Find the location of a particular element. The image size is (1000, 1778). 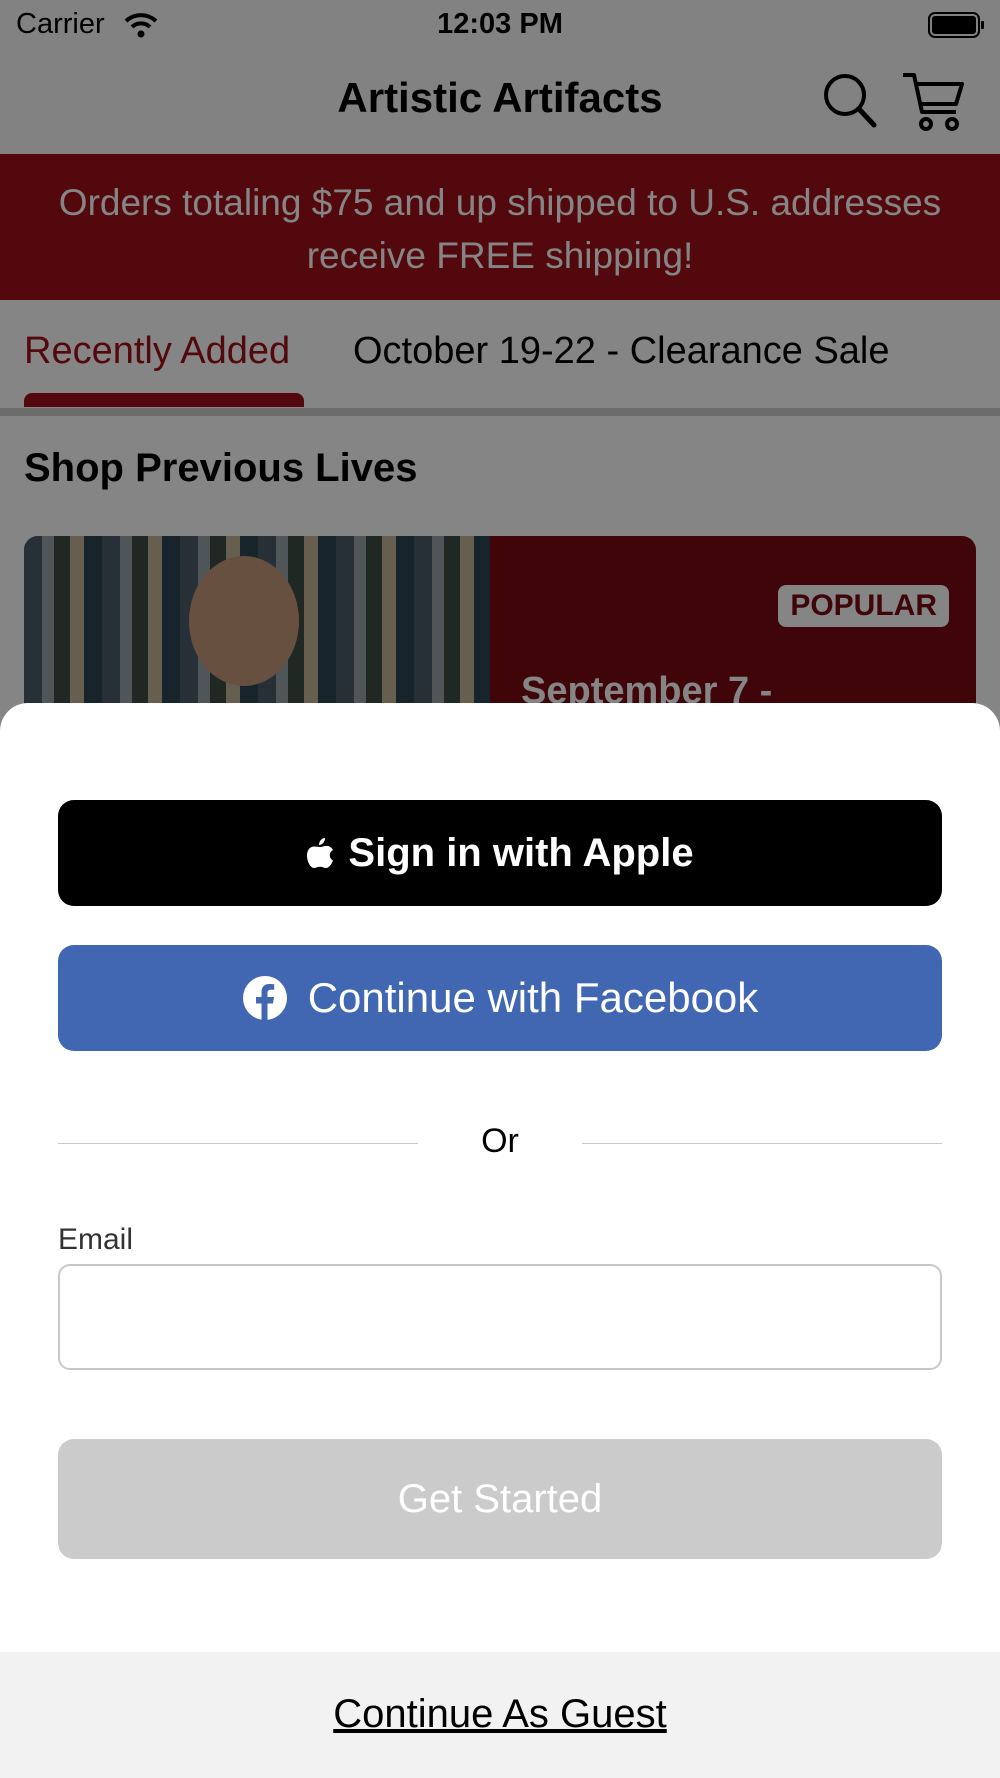

or-divider: Or is located at coordinates (500, 1143).